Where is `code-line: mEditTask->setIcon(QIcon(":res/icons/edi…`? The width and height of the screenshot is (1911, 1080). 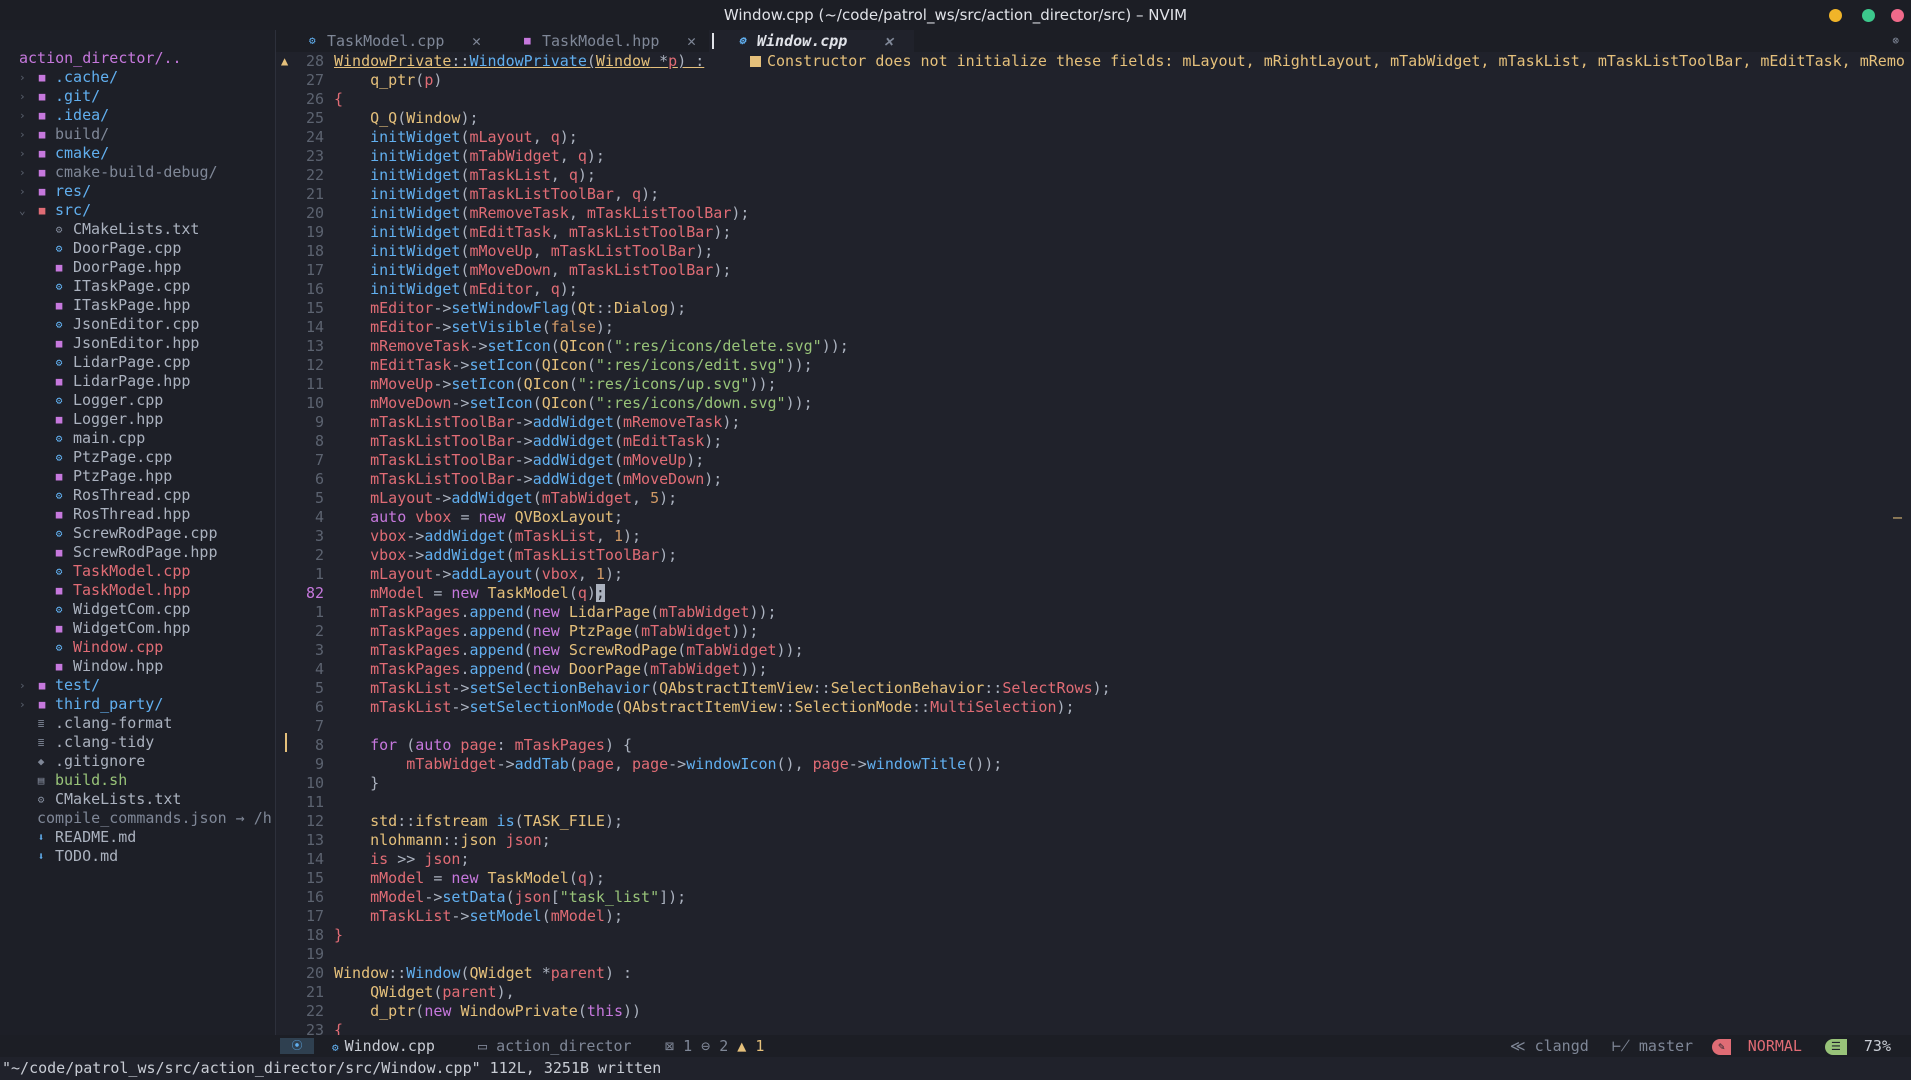
code-line: mEditTask->setIcon(QIcon(":res/icons/edi… is located at coordinates (573, 365).